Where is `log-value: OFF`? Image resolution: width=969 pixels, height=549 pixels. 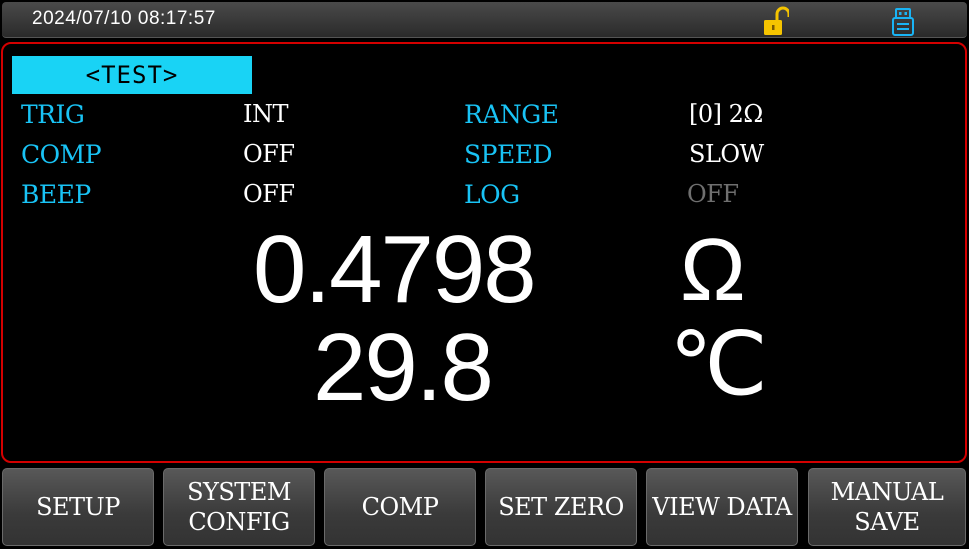
log-value: OFF is located at coordinates (713, 194).